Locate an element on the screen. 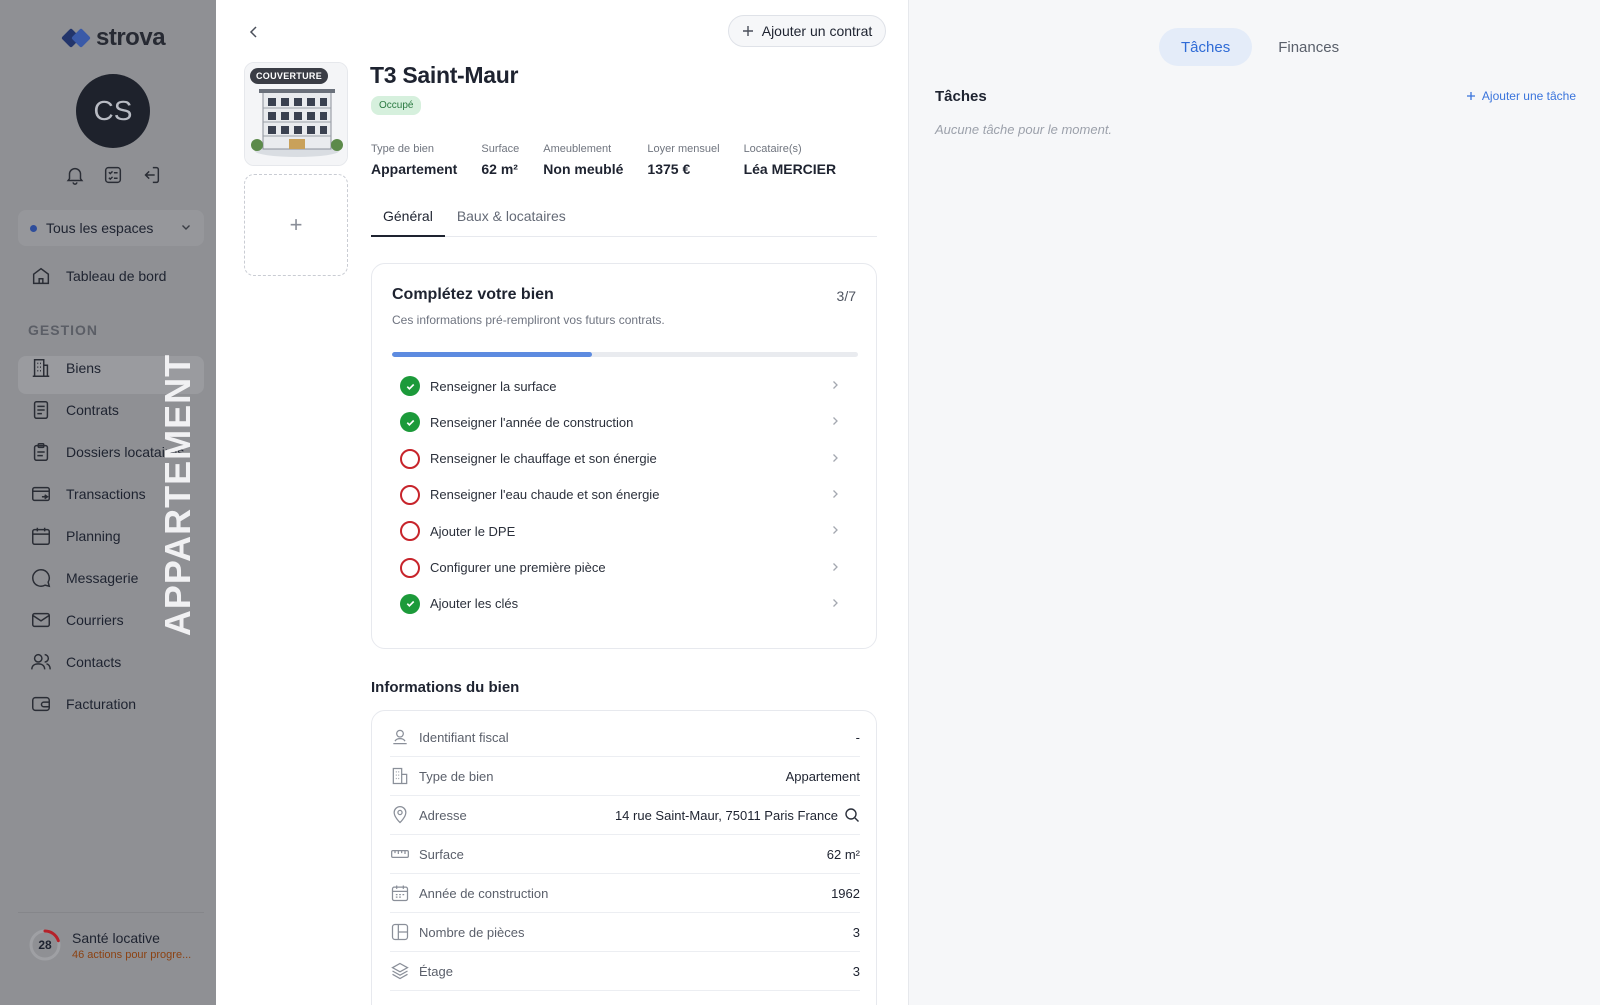  info-row-type: Type de bien Appartement is located at coordinates (625, 776).